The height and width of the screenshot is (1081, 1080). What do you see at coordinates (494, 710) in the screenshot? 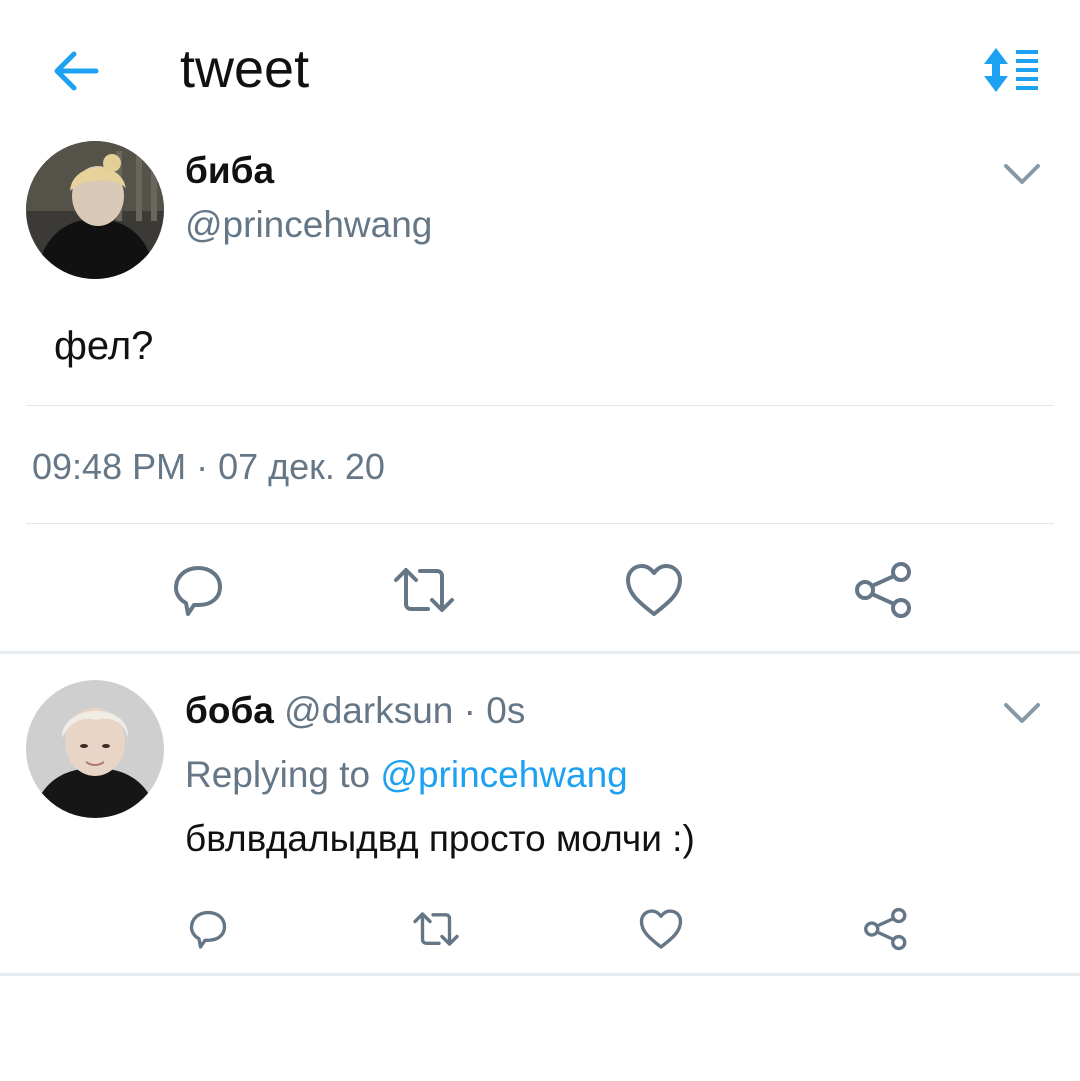
I see `reply-age: · 0s` at bounding box center [494, 710].